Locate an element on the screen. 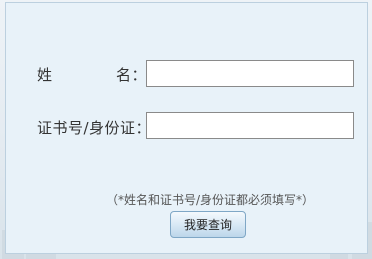  name-label-first-char: 姓 is located at coordinates (45, 75).